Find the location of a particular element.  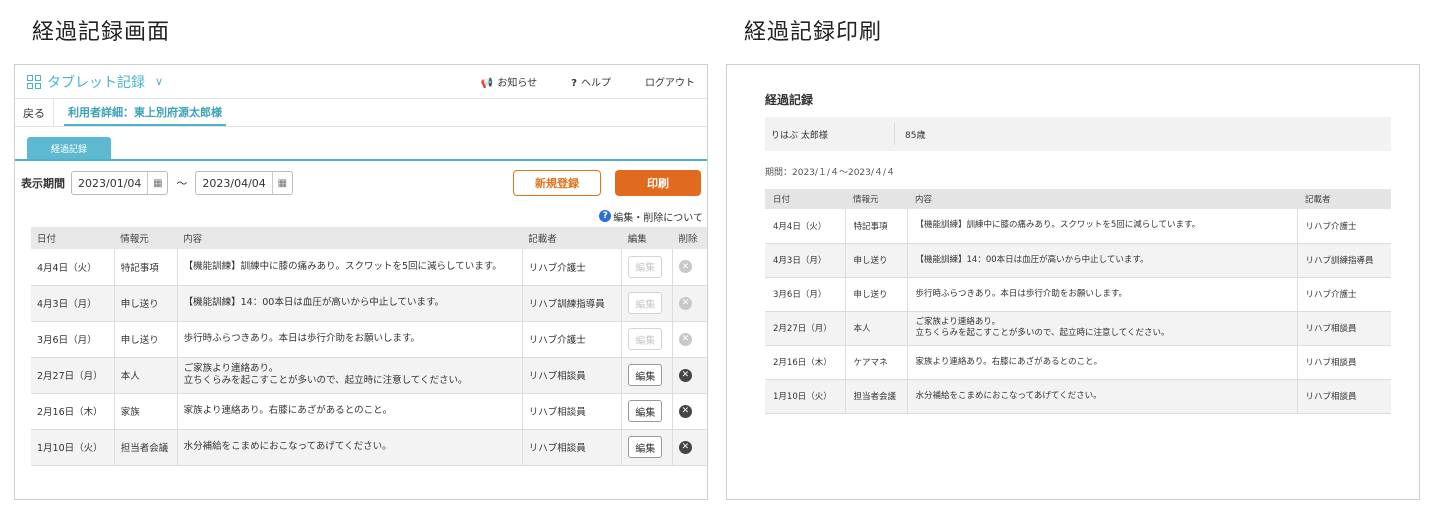

source-cell: ケアマネ is located at coordinates (875, 362).